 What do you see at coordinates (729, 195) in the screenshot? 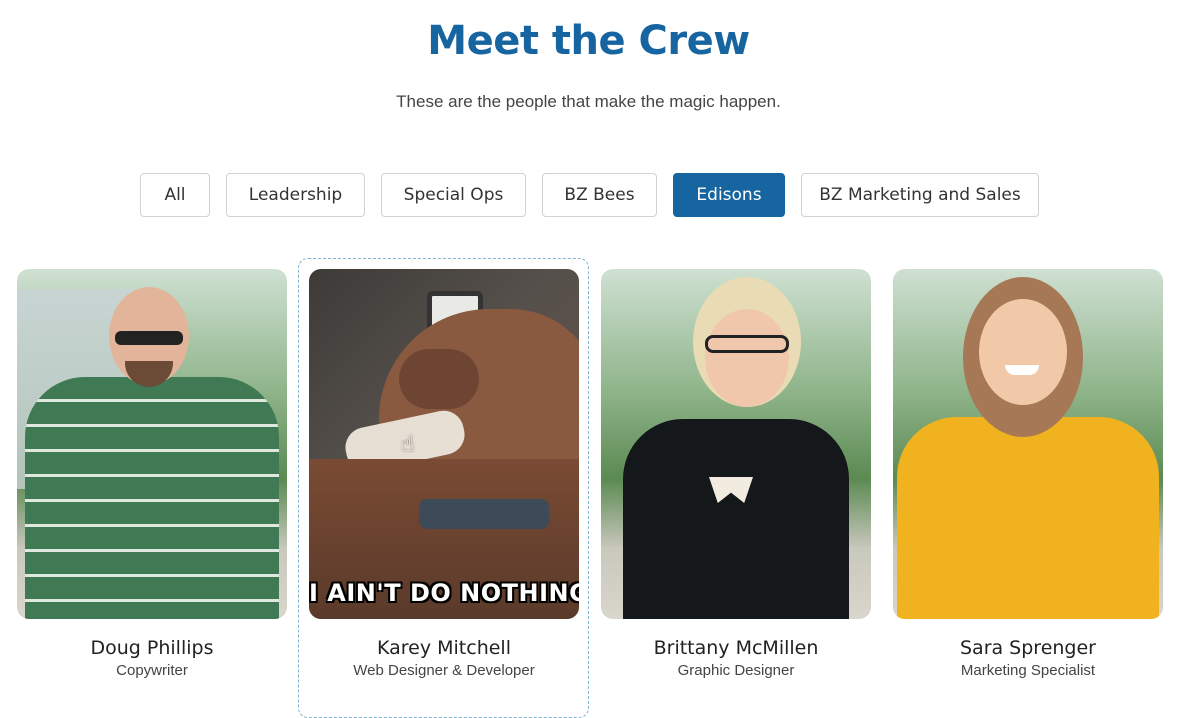
I see `filter-edisons-button: Edisons` at bounding box center [729, 195].